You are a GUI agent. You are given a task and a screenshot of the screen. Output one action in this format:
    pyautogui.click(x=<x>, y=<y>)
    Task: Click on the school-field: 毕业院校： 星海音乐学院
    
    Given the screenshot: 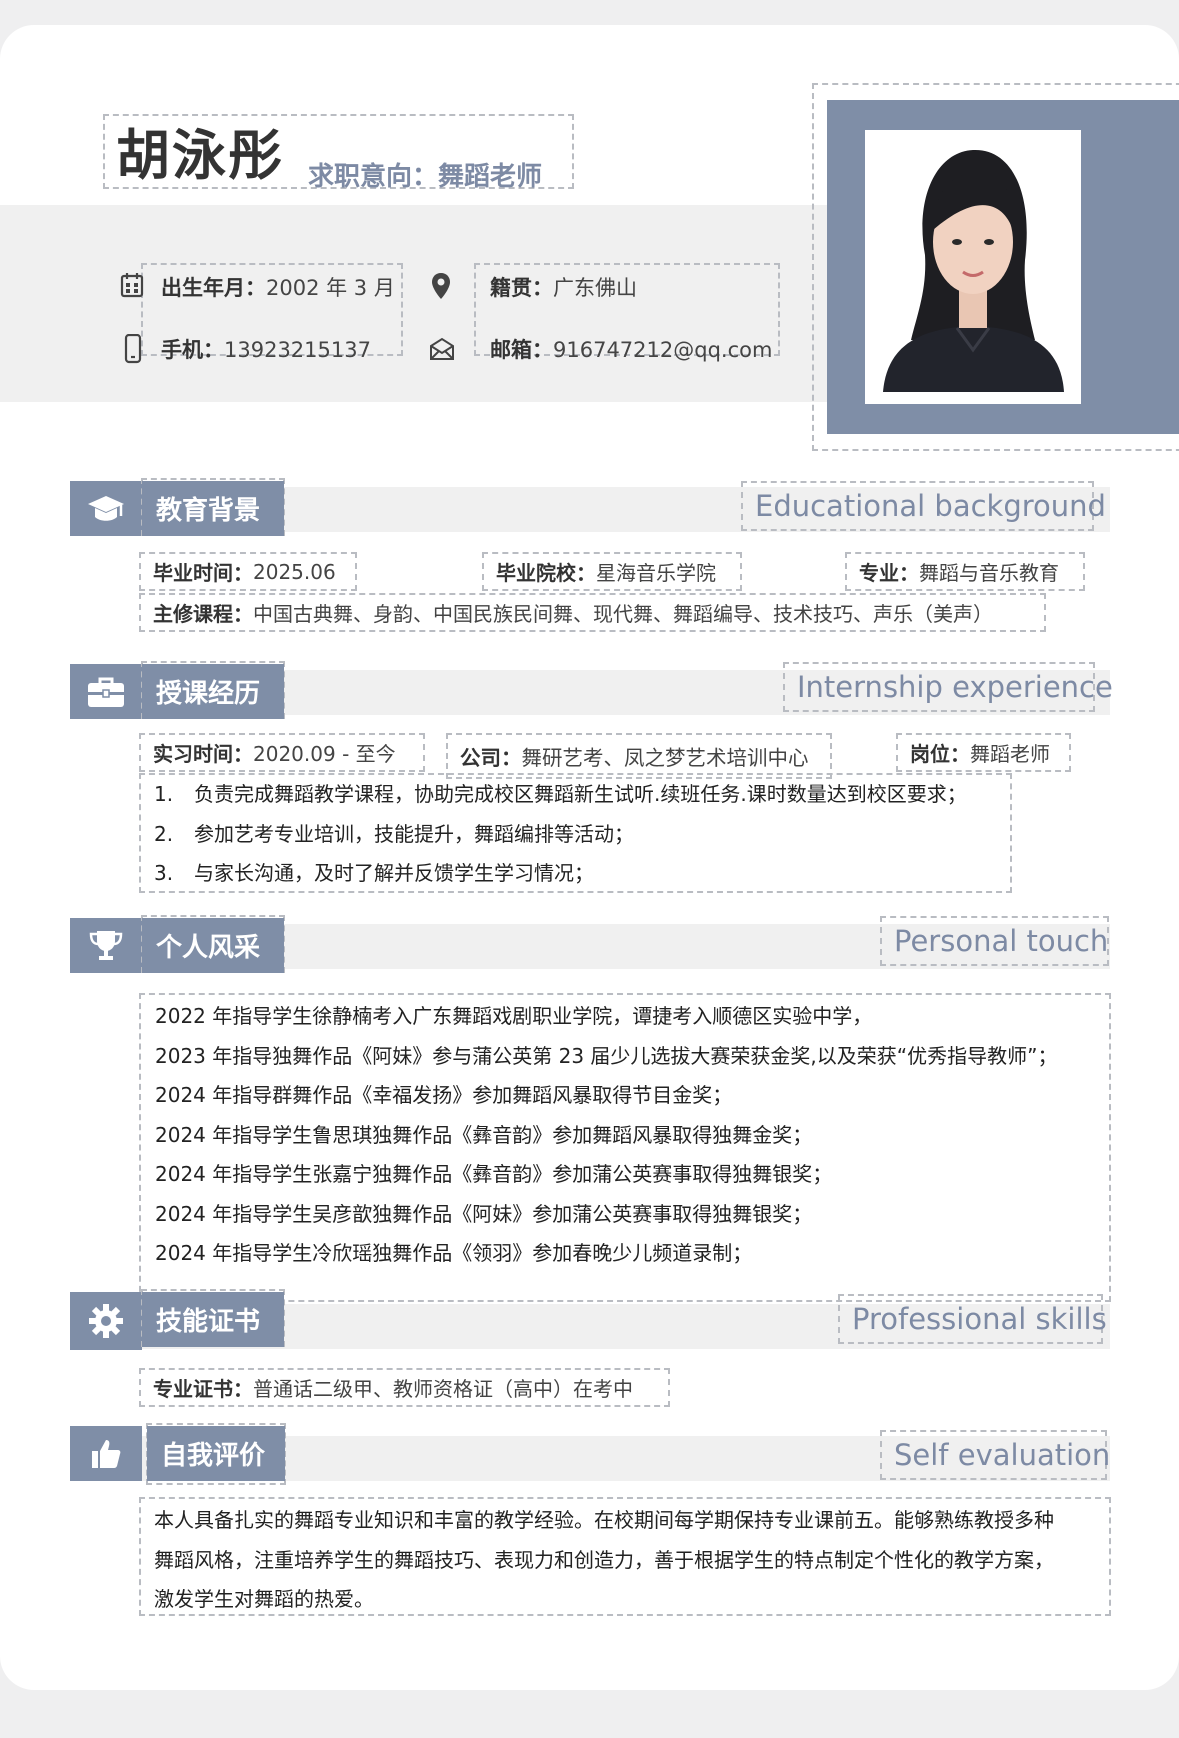 What is the action you would take?
    pyautogui.click(x=612, y=571)
    